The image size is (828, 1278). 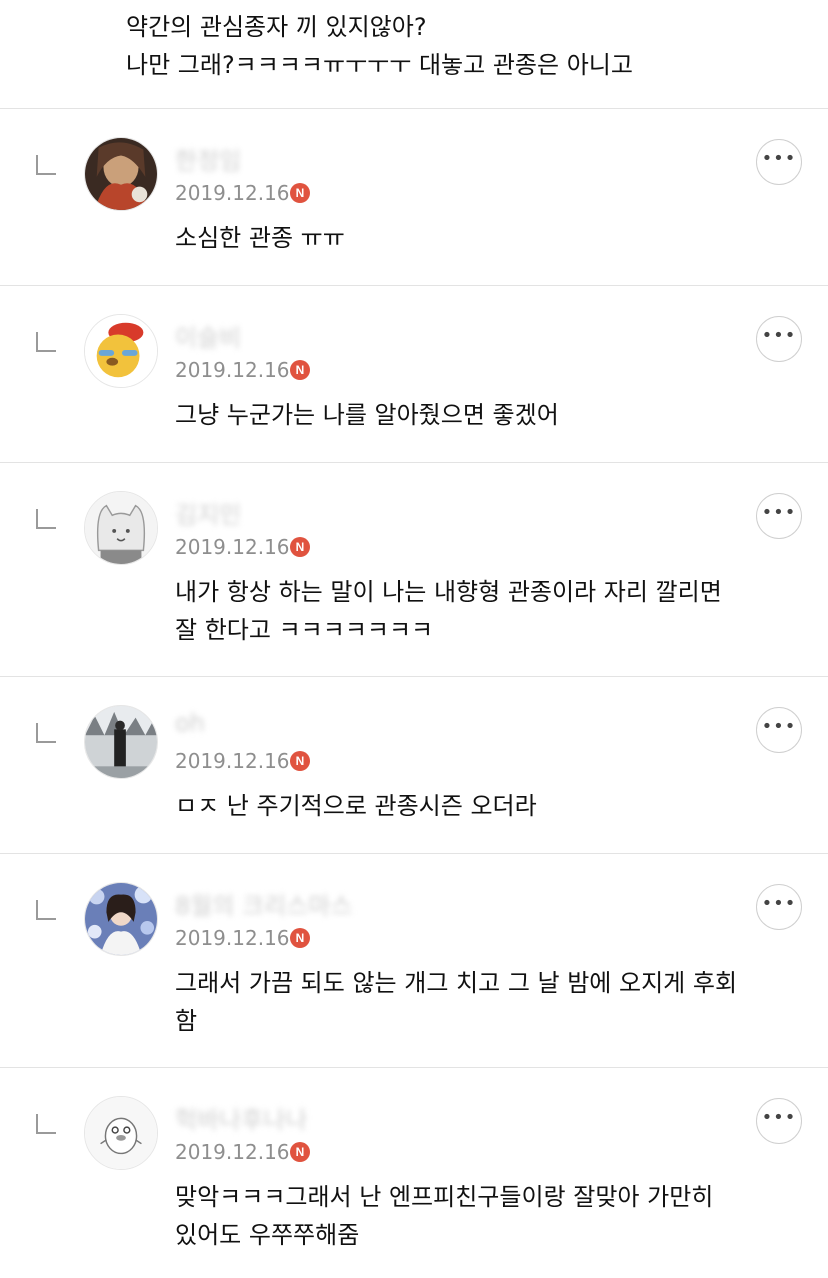 I want to click on comment-author: 헉바나후나나, so click(x=241, y=1117).